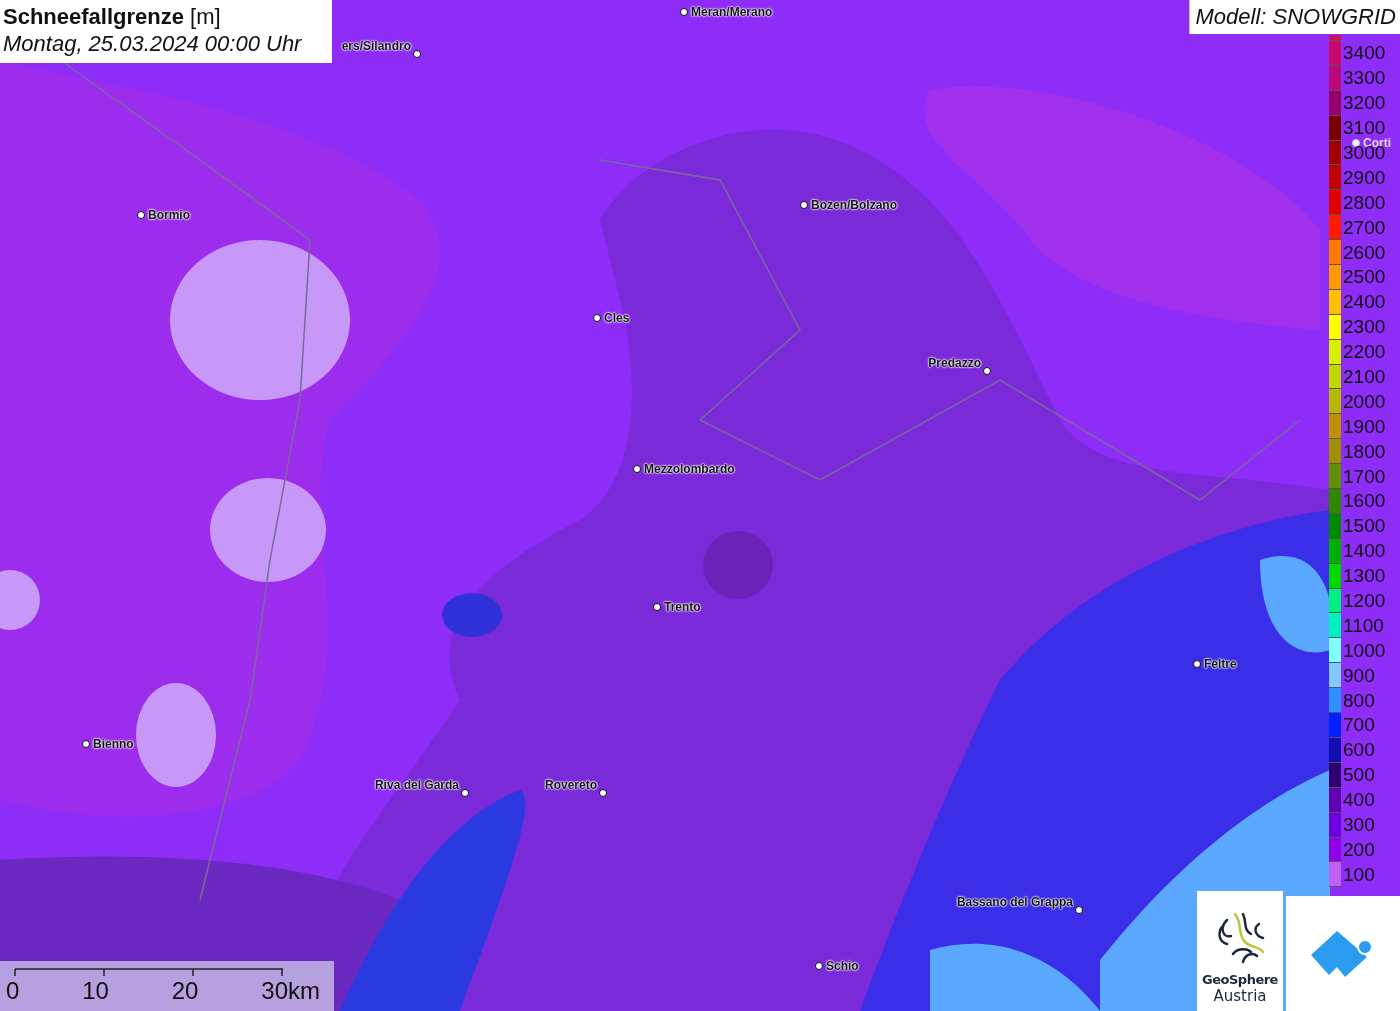  What do you see at coordinates (1364, 177) in the screenshot?
I see `legend-value: 2900` at bounding box center [1364, 177].